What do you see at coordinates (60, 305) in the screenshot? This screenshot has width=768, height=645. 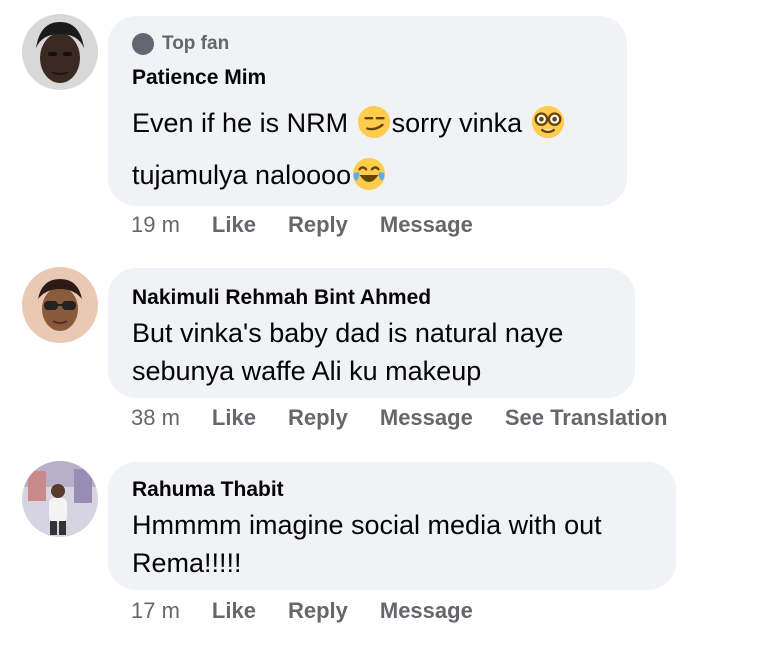 I see `avatar-nakimuli-rehmah` at bounding box center [60, 305].